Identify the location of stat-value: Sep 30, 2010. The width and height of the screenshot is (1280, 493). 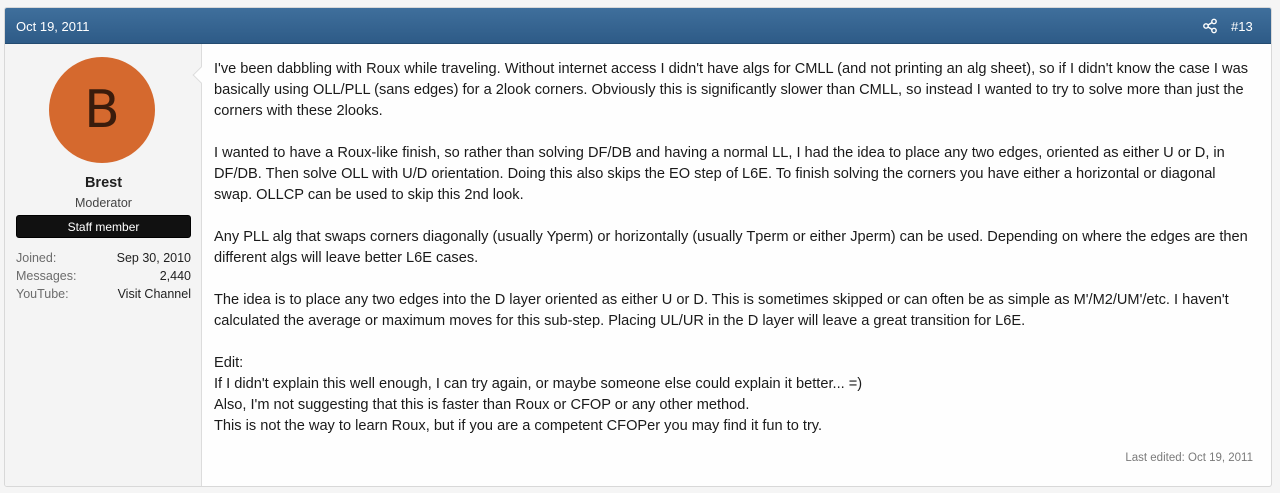
(153, 258).